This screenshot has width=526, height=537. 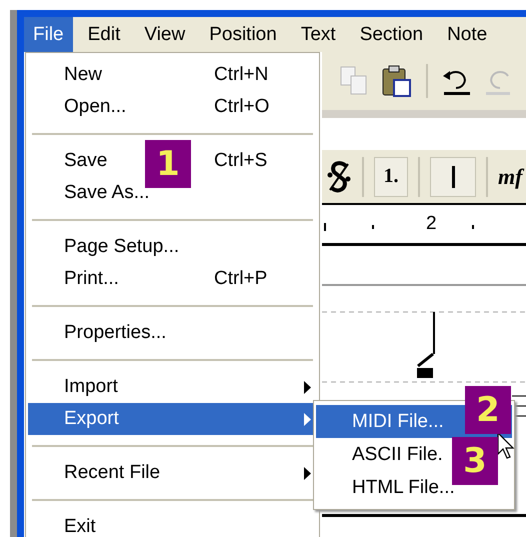 I want to click on step-badge: 1, so click(x=168, y=164).